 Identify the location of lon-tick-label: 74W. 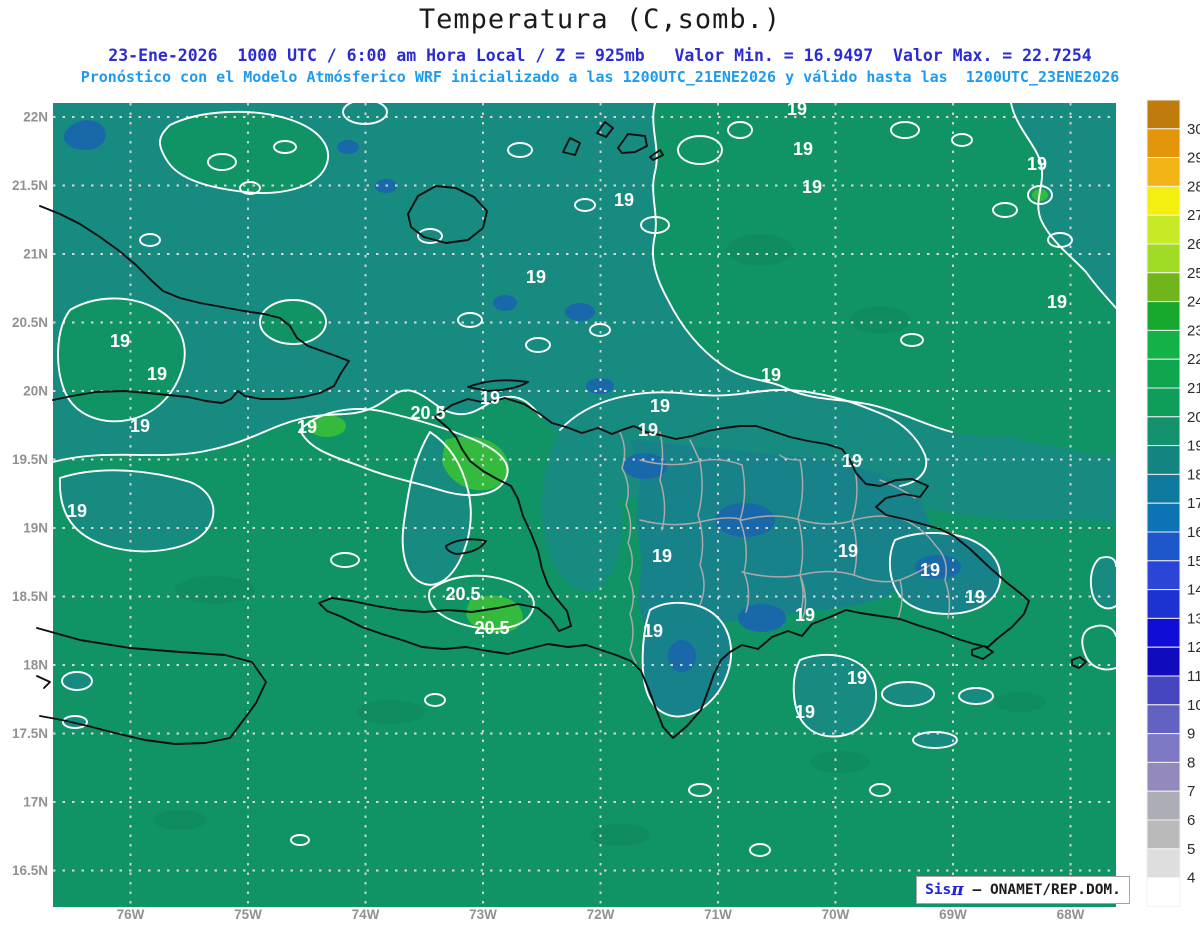
(366, 914).